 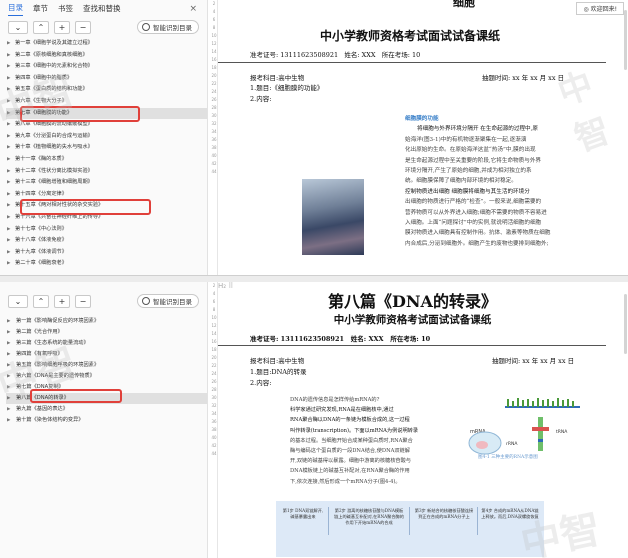 I want to click on toc-item-label: 第一篇《影响酶促反应的环境因素》, so click(x=58, y=321).